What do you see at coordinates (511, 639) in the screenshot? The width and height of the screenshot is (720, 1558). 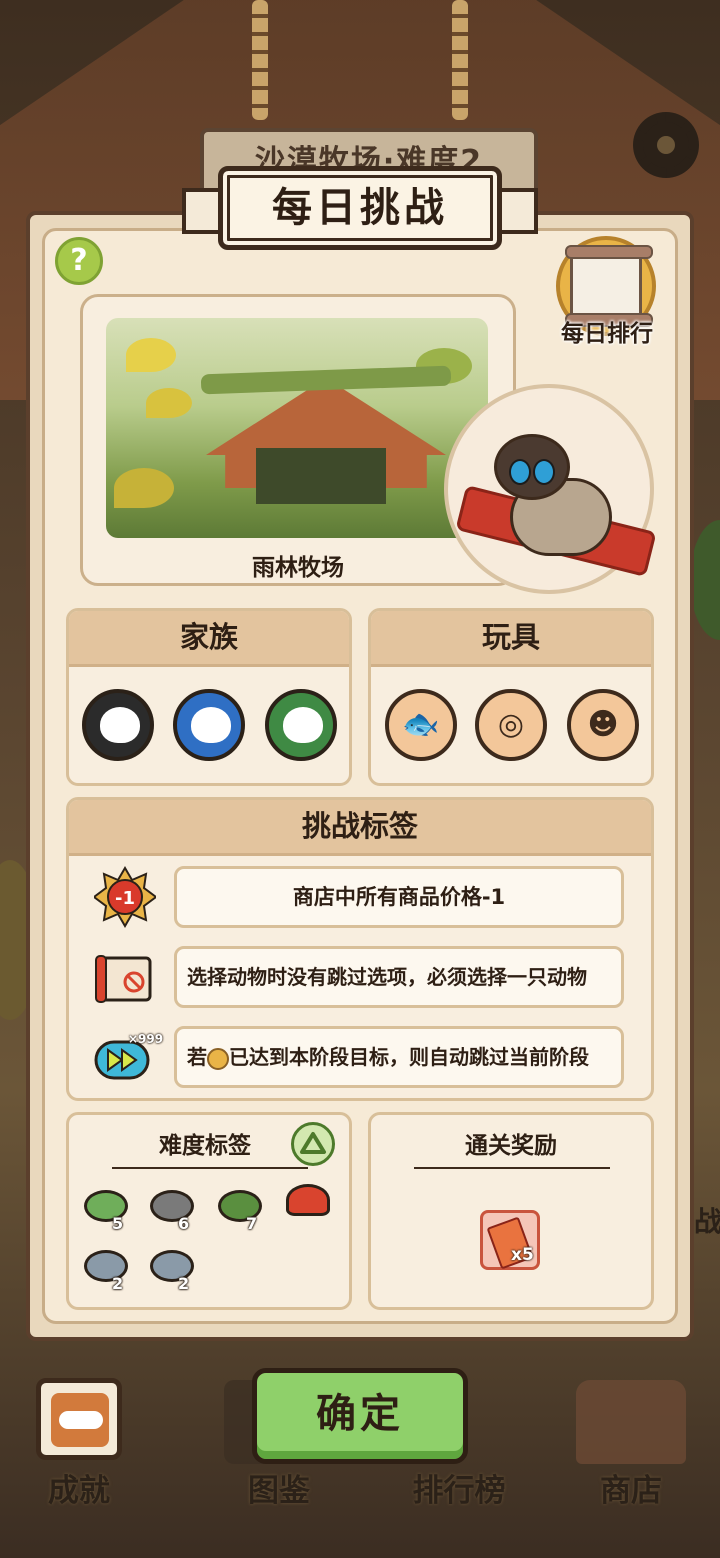 I see `toys-header: 玩具` at bounding box center [511, 639].